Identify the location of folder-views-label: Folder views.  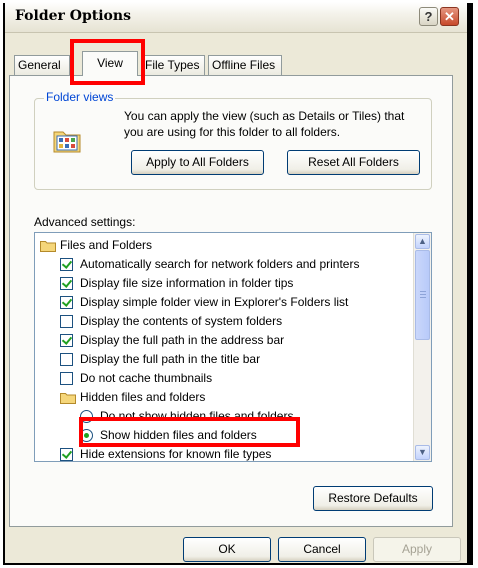
(80, 97).